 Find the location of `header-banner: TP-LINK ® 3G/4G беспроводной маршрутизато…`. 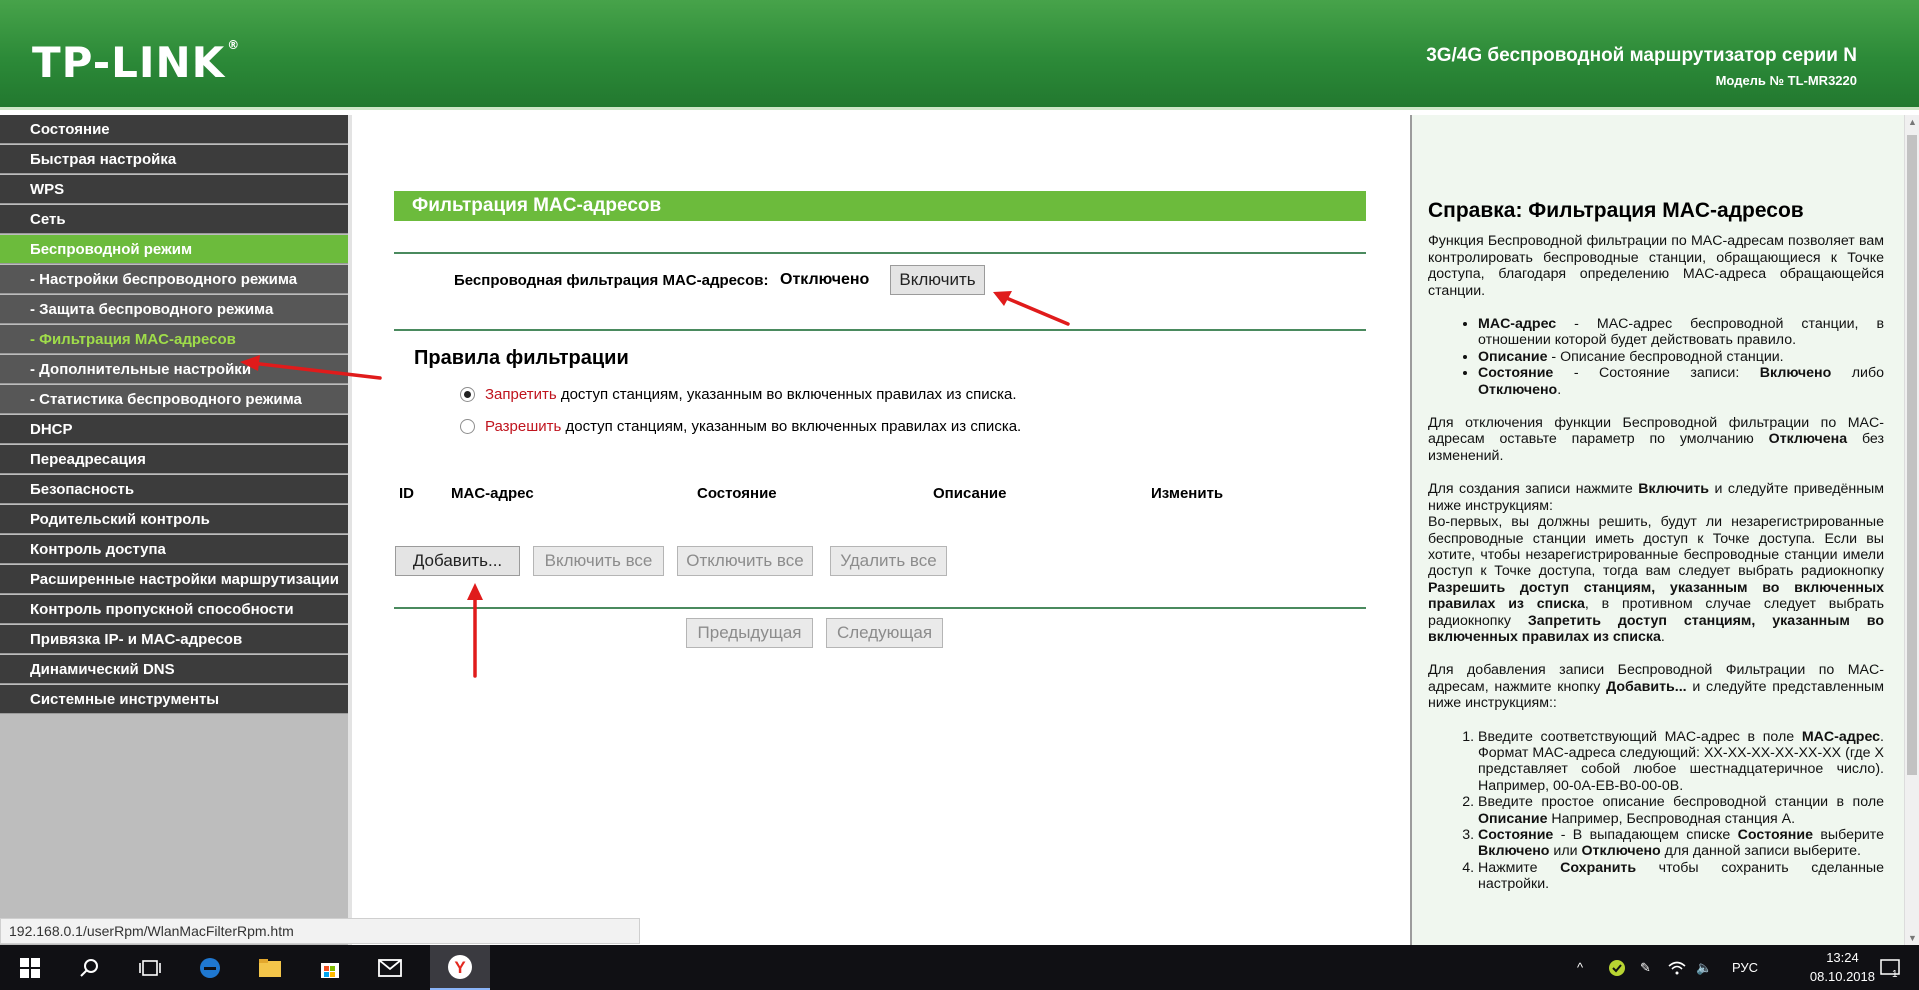

header-banner: TP-LINK ® 3G/4G беспроводной маршрутизато… is located at coordinates (959, 55).